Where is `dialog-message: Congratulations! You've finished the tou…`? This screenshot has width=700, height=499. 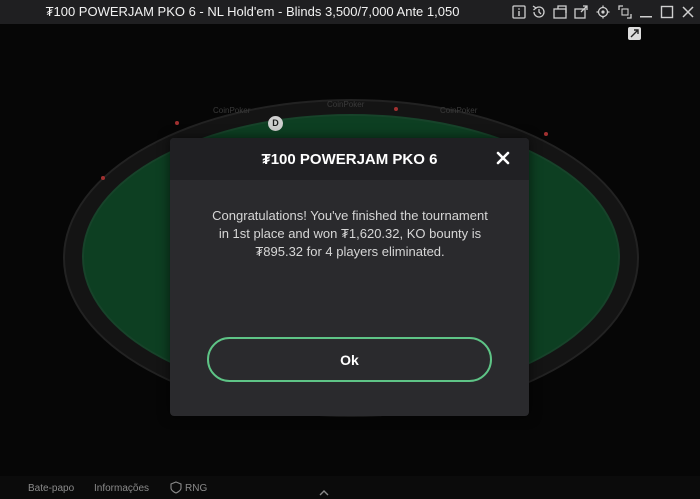 dialog-message: Congratulations! You've finished the tou… is located at coordinates (350, 233).